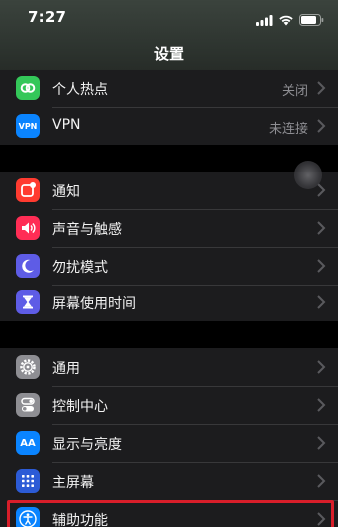  What do you see at coordinates (169, 443) in the screenshot?
I see `row-display-brightness: AA 显示与亮度` at bounding box center [169, 443].